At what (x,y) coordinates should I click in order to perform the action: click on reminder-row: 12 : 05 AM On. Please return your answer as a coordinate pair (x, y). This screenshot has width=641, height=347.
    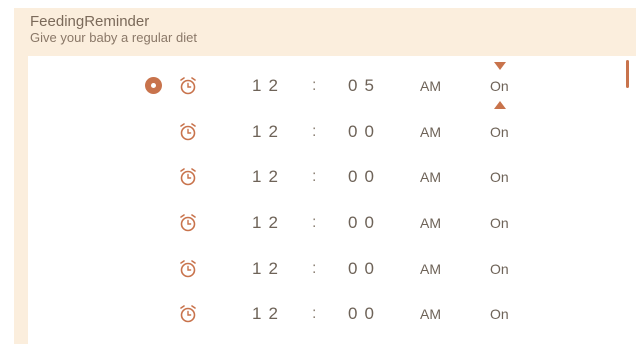
    Looking at the image, I should click on (324, 85).